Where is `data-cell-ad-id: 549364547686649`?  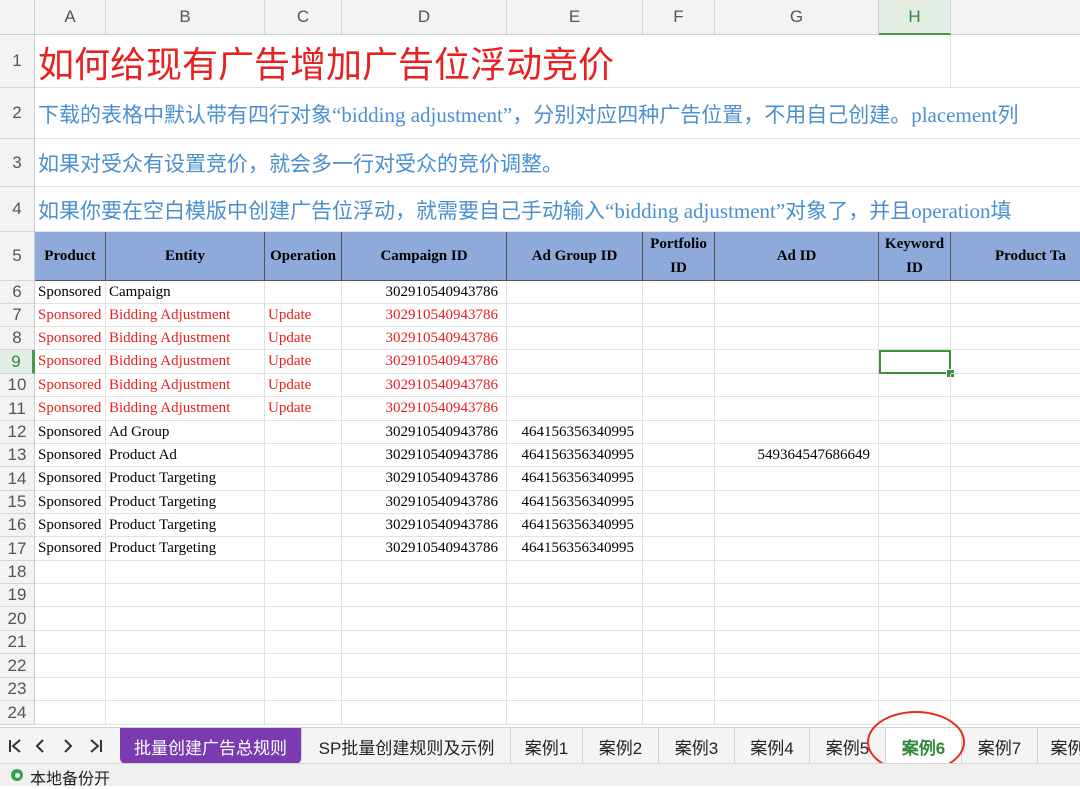
data-cell-ad-id: 549364547686649 is located at coordinates (797, 455).